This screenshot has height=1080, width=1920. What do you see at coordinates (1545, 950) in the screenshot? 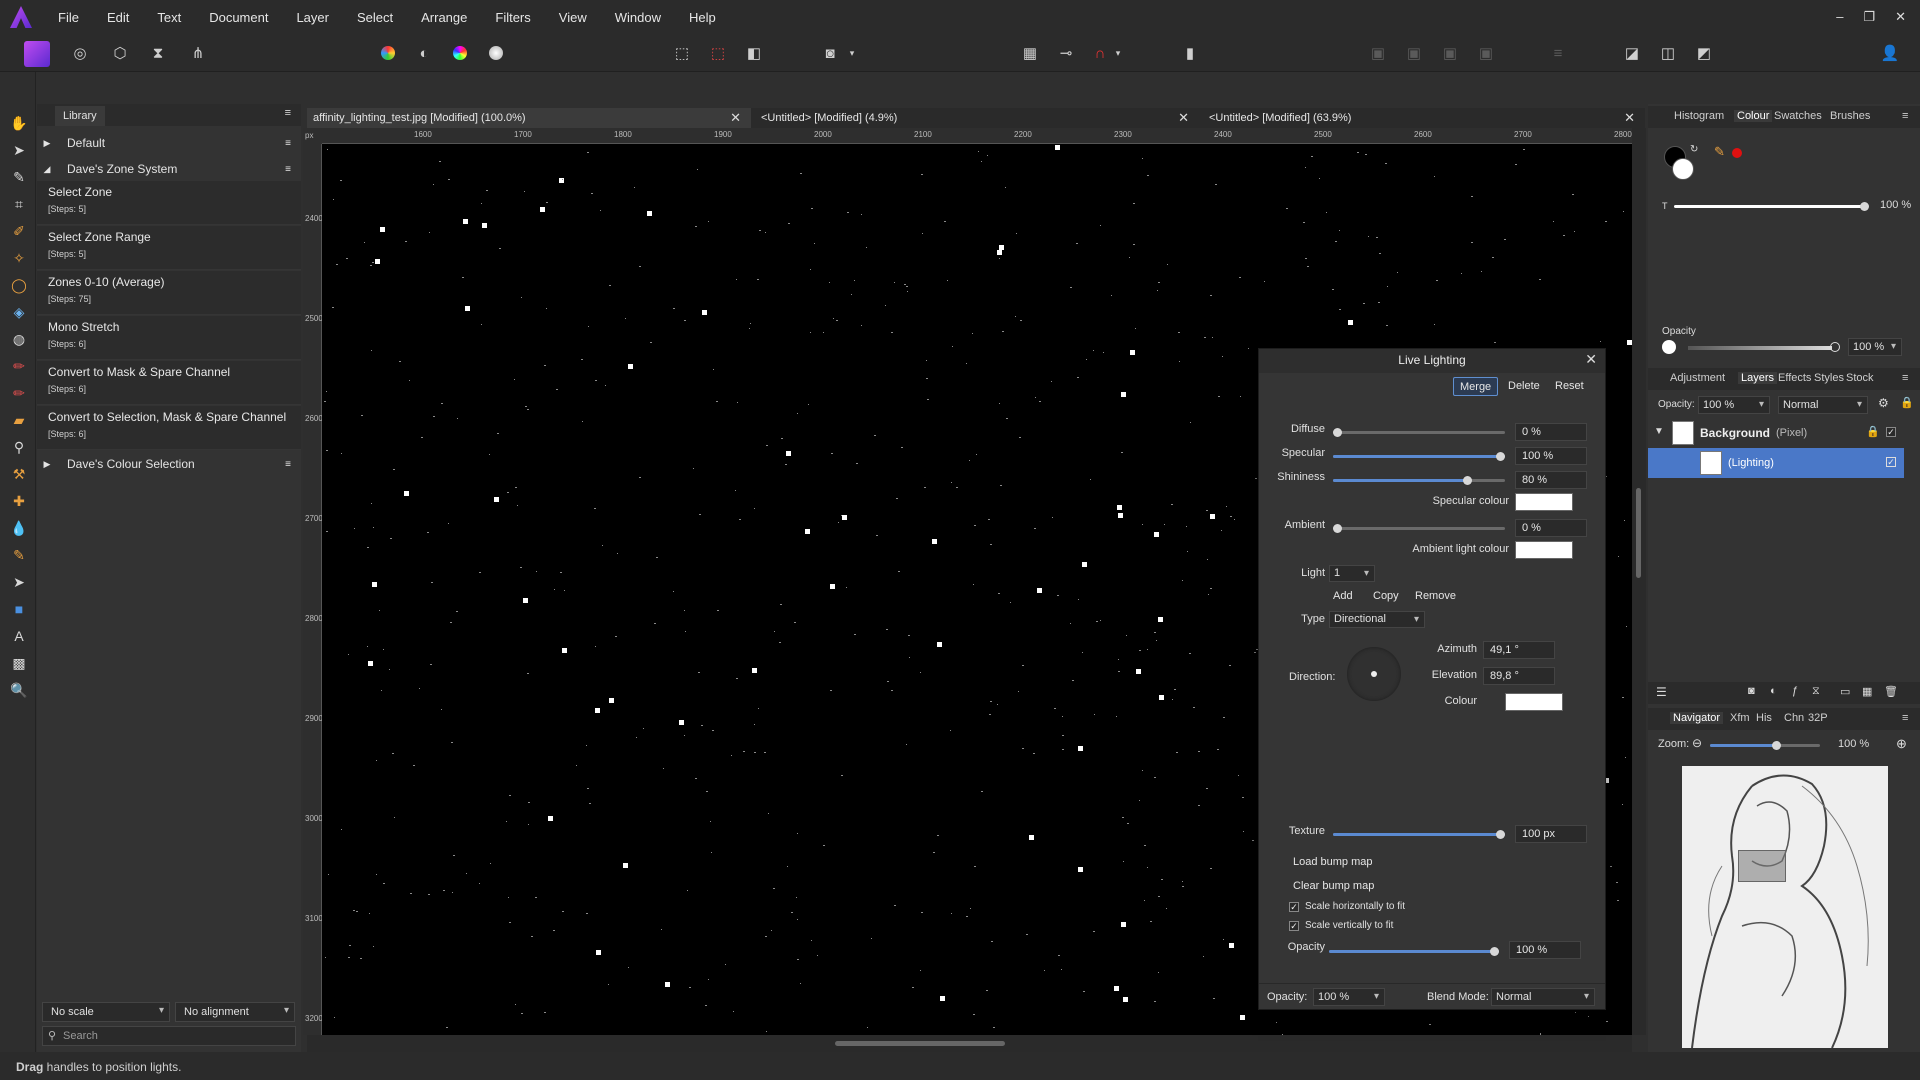
I see `opacity-field: 100 %` at bounding box center [1545, 950].